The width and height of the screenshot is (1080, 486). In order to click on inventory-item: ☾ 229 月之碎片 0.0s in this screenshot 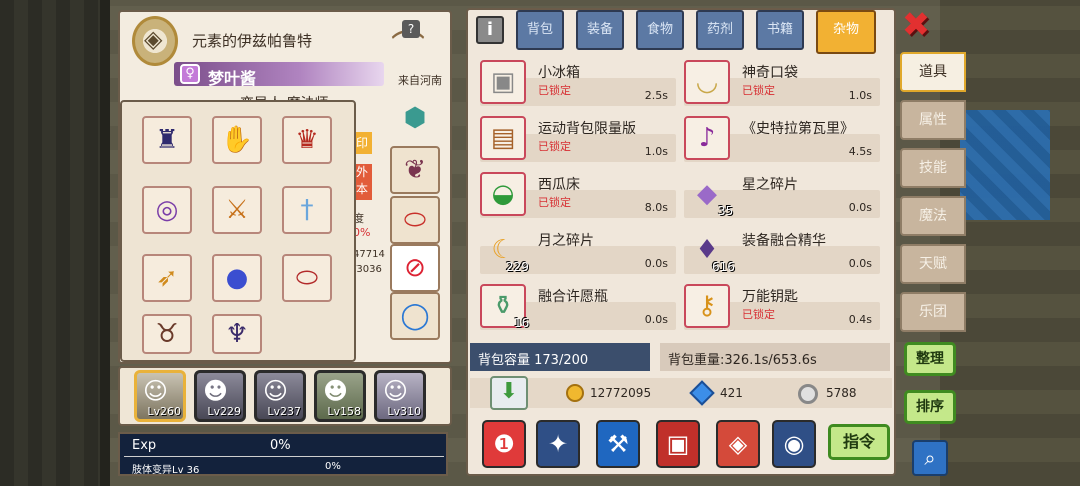, I will do `click(578, 251)`.